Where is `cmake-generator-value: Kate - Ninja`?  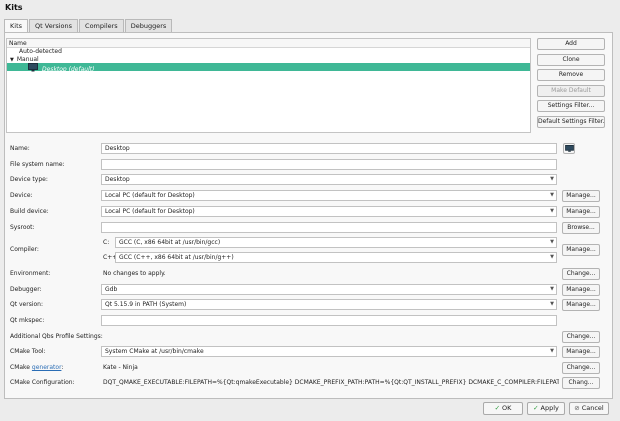
cmake-generator-value: Kate - Ninja is located at coordinates (120, 367).